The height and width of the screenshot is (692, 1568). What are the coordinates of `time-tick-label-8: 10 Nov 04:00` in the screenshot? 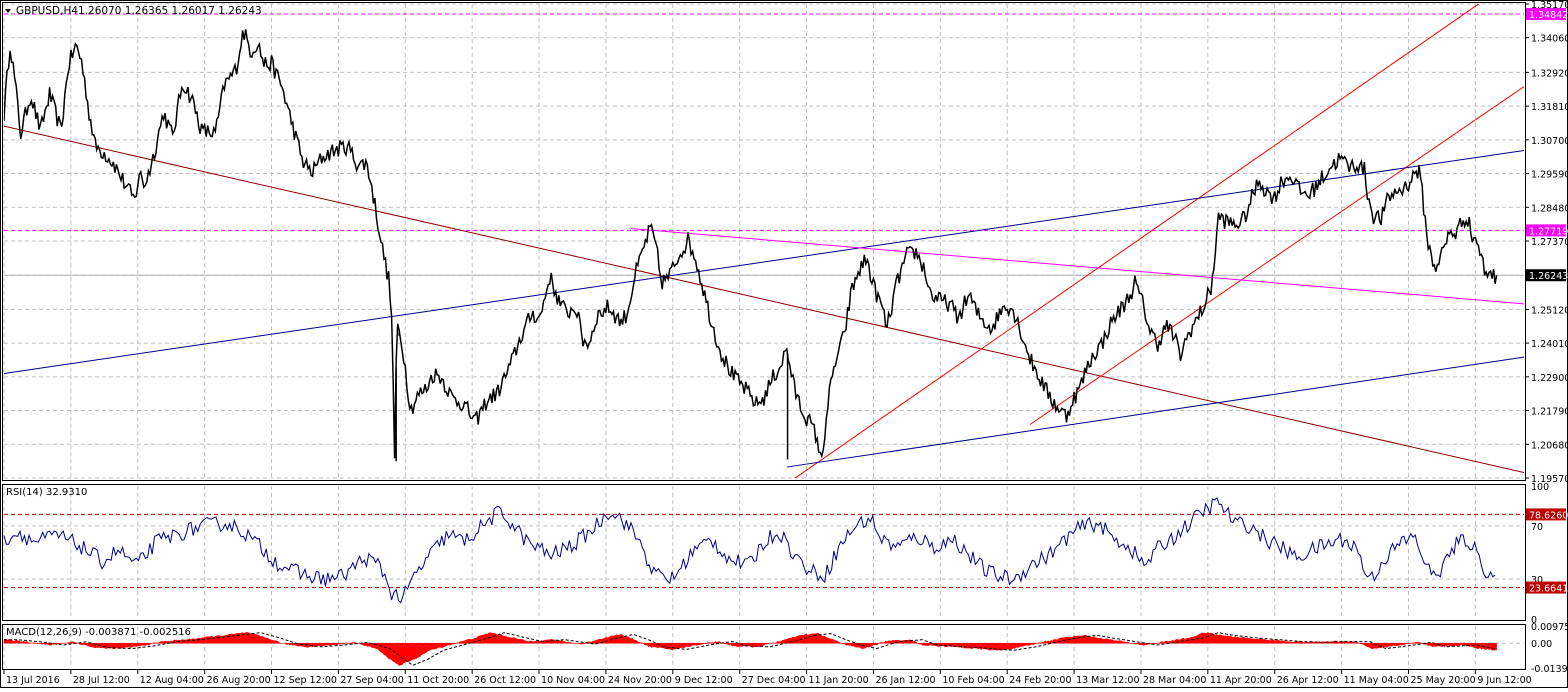 It's located at (573, 680).